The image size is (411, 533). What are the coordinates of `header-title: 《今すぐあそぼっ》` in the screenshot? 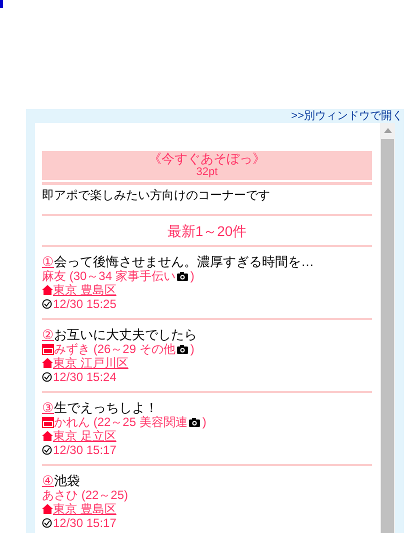 It's located at (207, 159).